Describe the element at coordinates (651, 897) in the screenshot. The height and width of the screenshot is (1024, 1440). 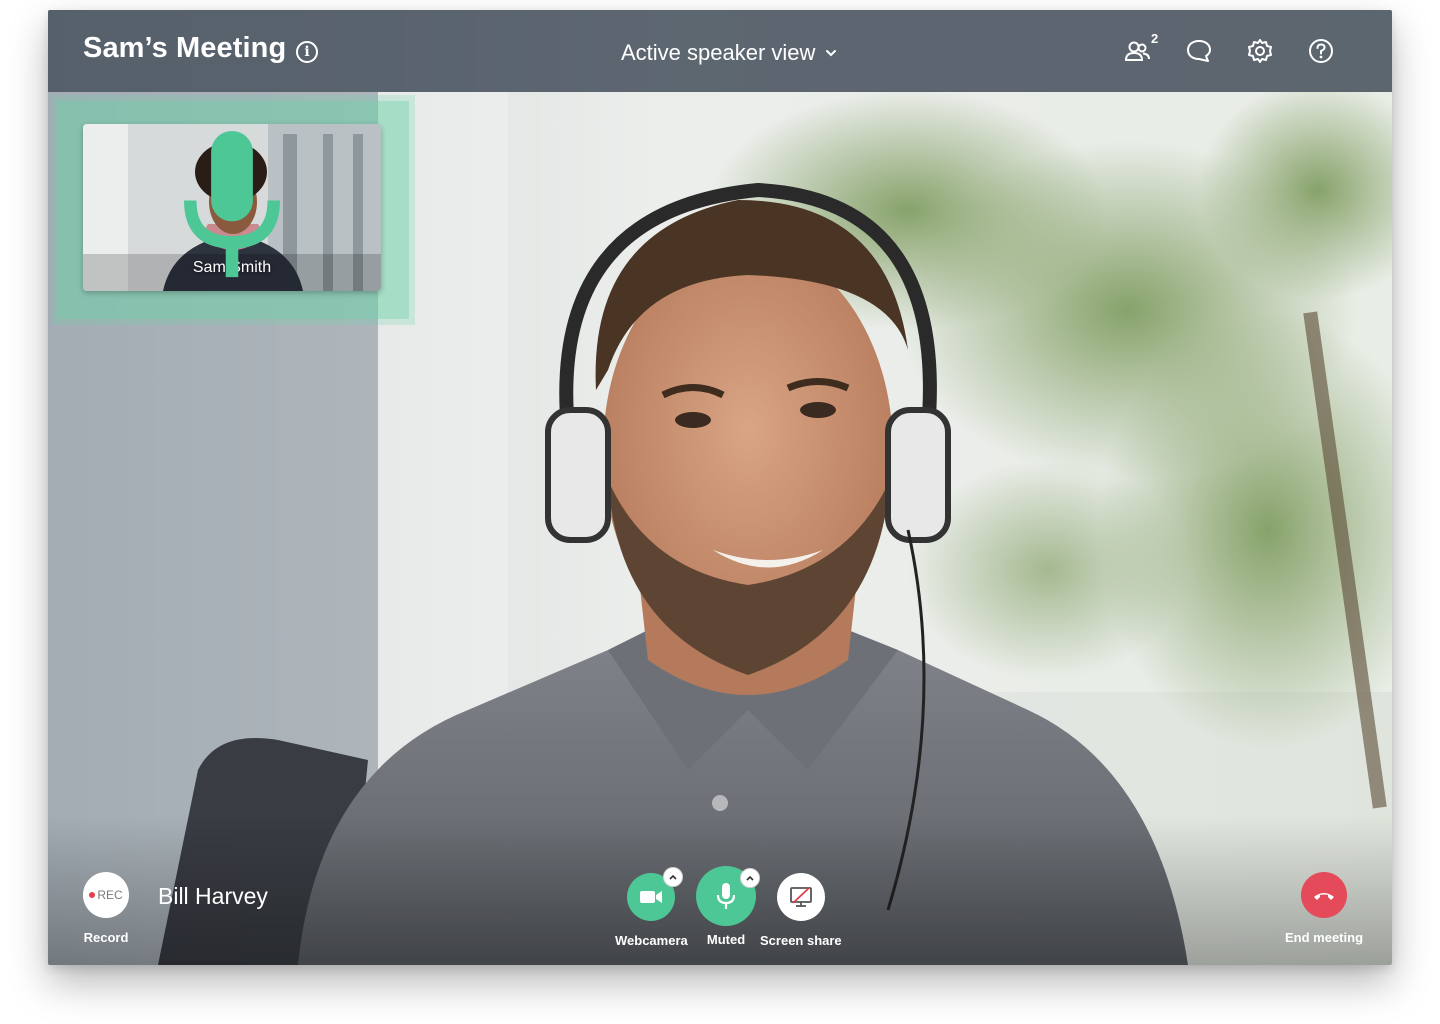
I see `video-camera-icon` at that location.